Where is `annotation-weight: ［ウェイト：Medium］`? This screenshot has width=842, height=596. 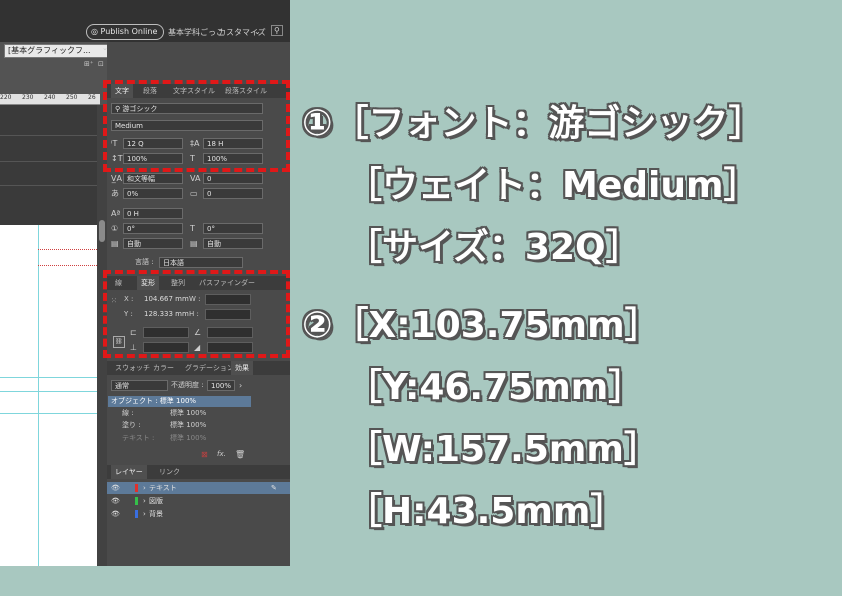
annotation-weight: ［ウェイト：Medium］ is located at coordinates (553, 185).